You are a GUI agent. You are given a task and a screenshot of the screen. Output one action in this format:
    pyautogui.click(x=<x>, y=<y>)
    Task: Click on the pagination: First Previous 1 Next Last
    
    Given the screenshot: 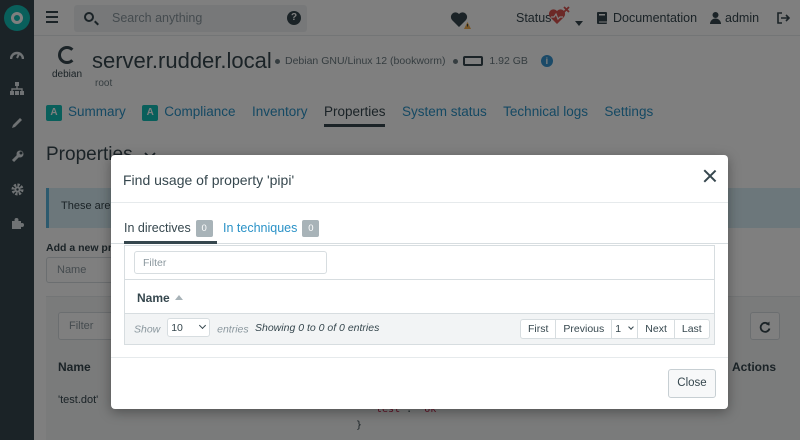 What is the action you would take?
    pyautogui.click(x=615, y=329)
    